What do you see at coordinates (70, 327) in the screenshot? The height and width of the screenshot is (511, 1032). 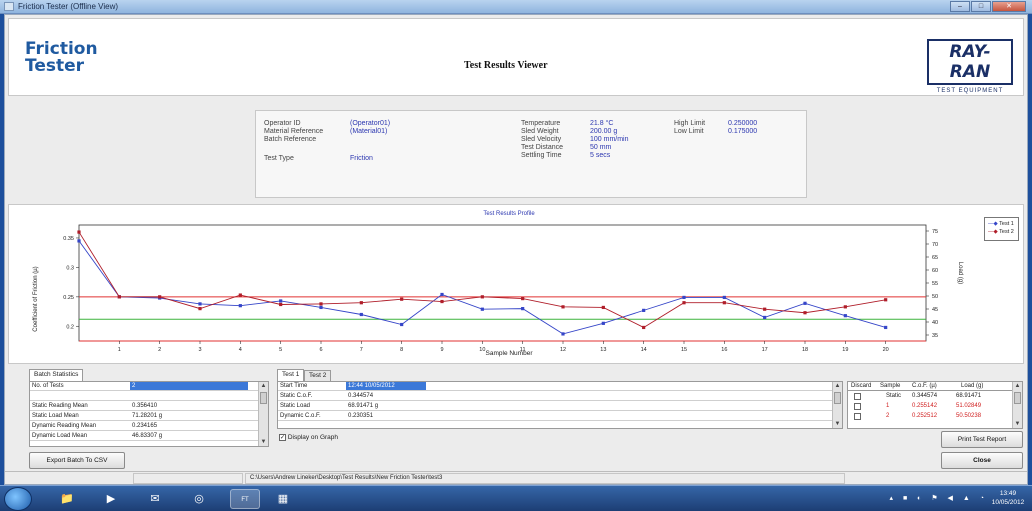 I see `y-tick-label: 0.2` at bounding box center [70, 327].